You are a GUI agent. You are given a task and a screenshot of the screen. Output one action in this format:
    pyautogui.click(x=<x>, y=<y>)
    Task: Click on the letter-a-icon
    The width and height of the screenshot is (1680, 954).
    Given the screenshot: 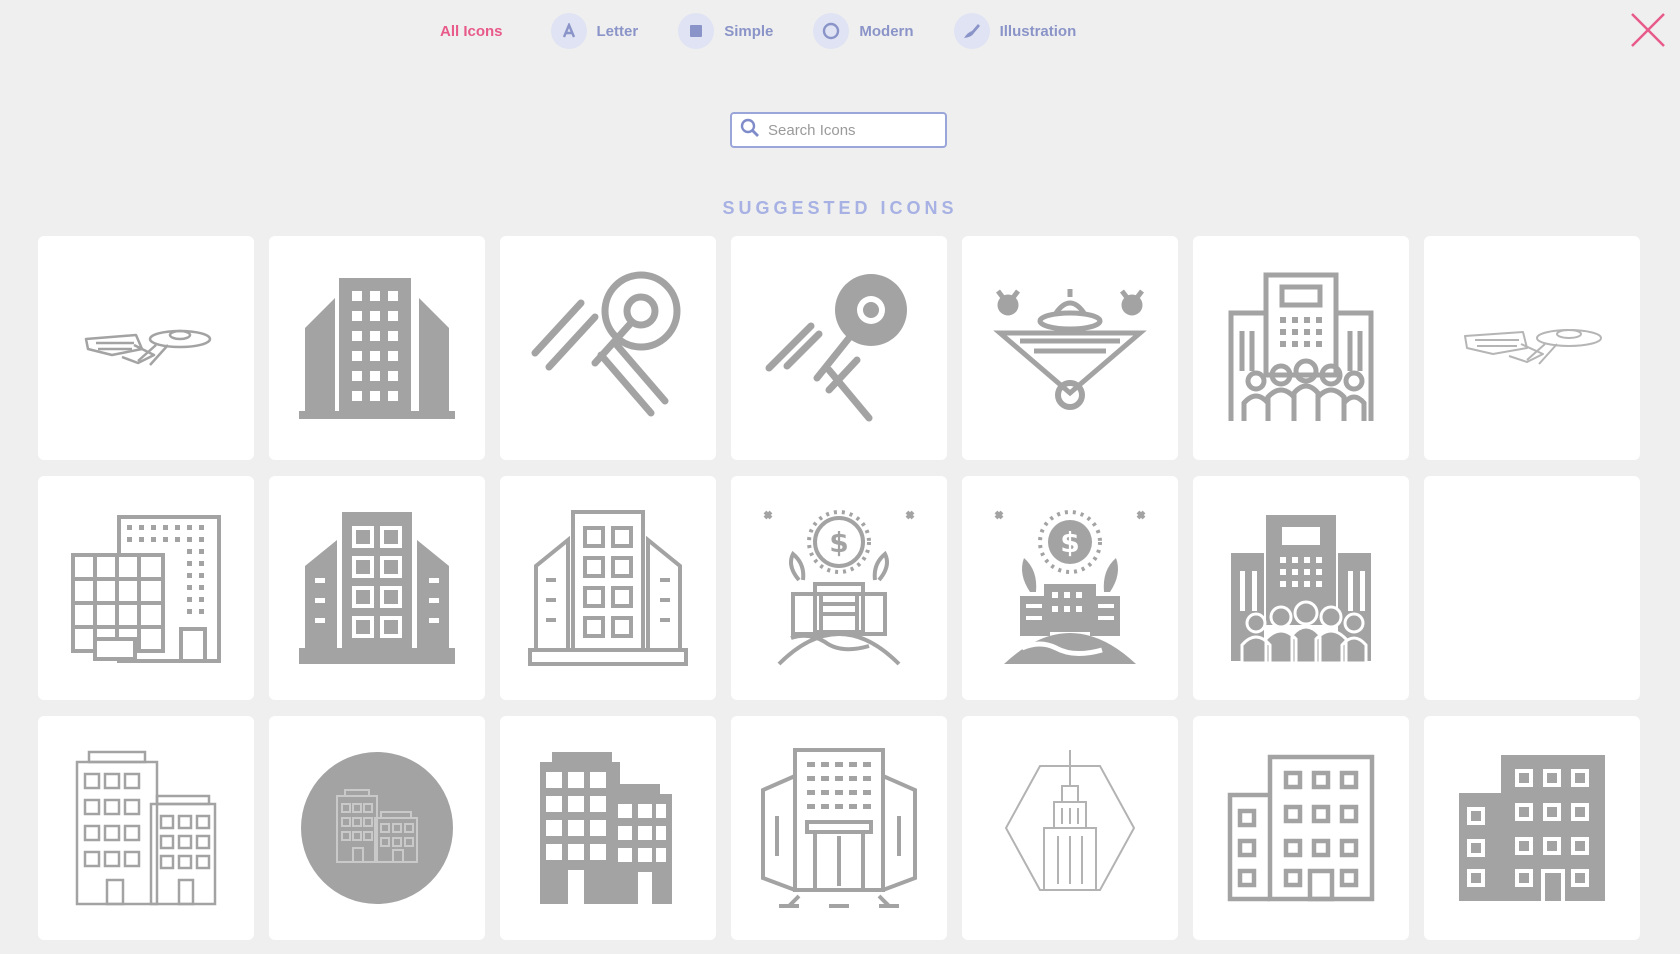 What is the action you would take?
    pyautogui.click(x=568, y=31)
    